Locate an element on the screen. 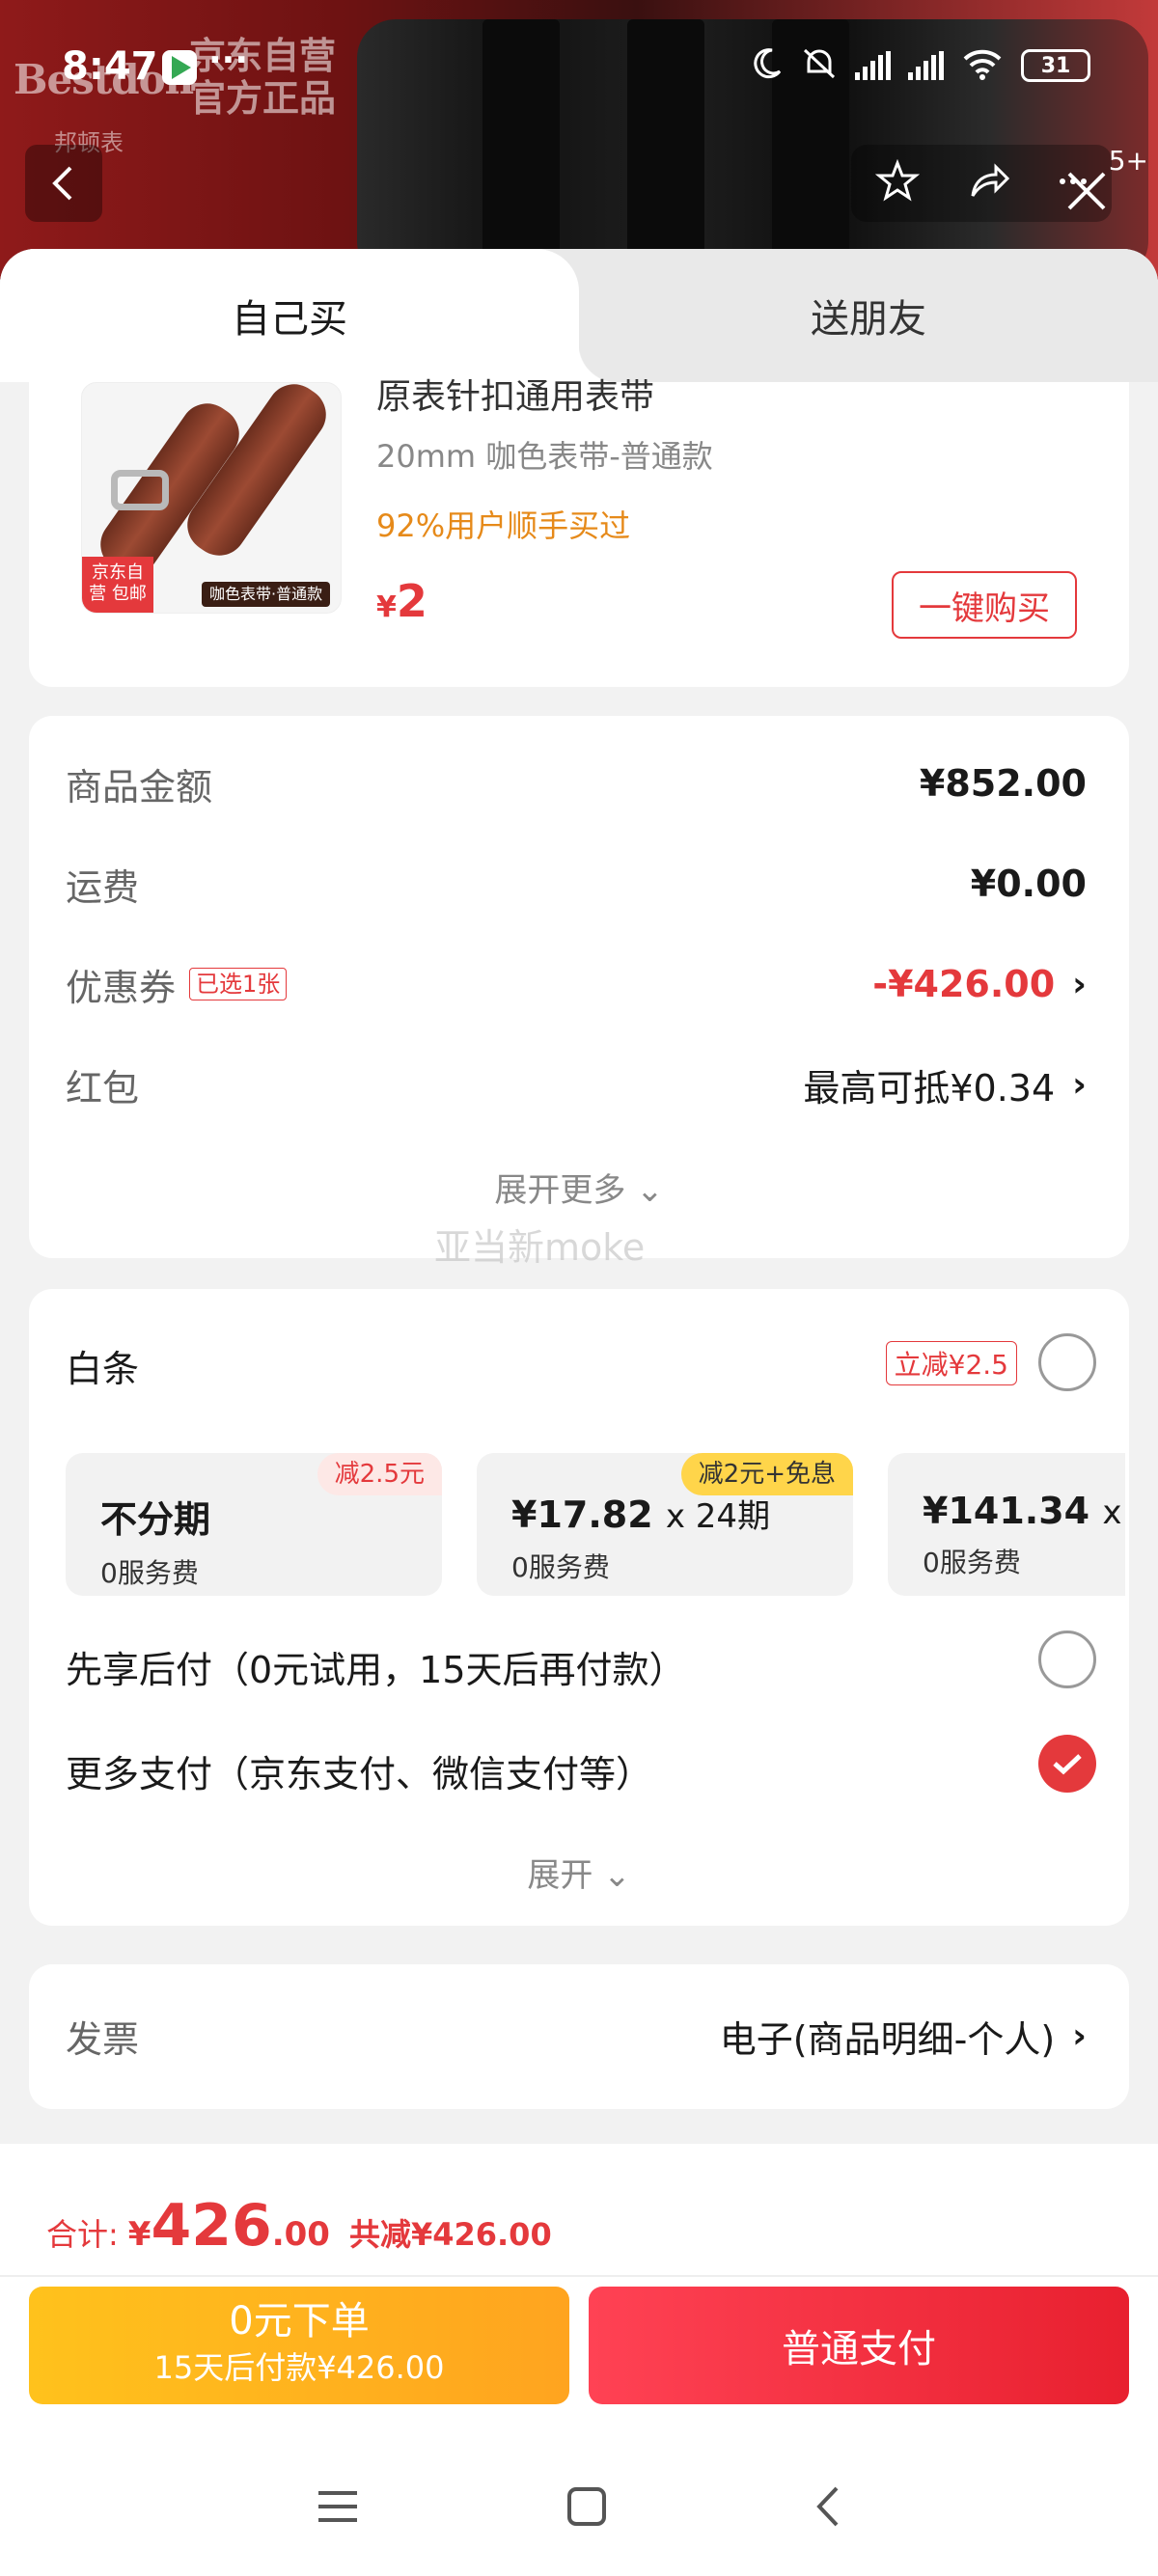  check-icon is located at coordinates (1067, 1764).